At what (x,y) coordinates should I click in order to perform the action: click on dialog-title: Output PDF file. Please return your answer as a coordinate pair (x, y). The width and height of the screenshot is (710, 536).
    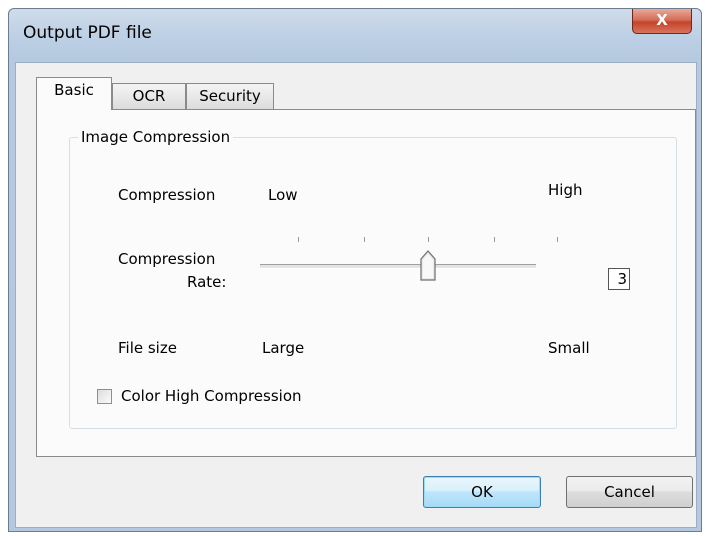
    Looking at the image, I should click on (87, 33).